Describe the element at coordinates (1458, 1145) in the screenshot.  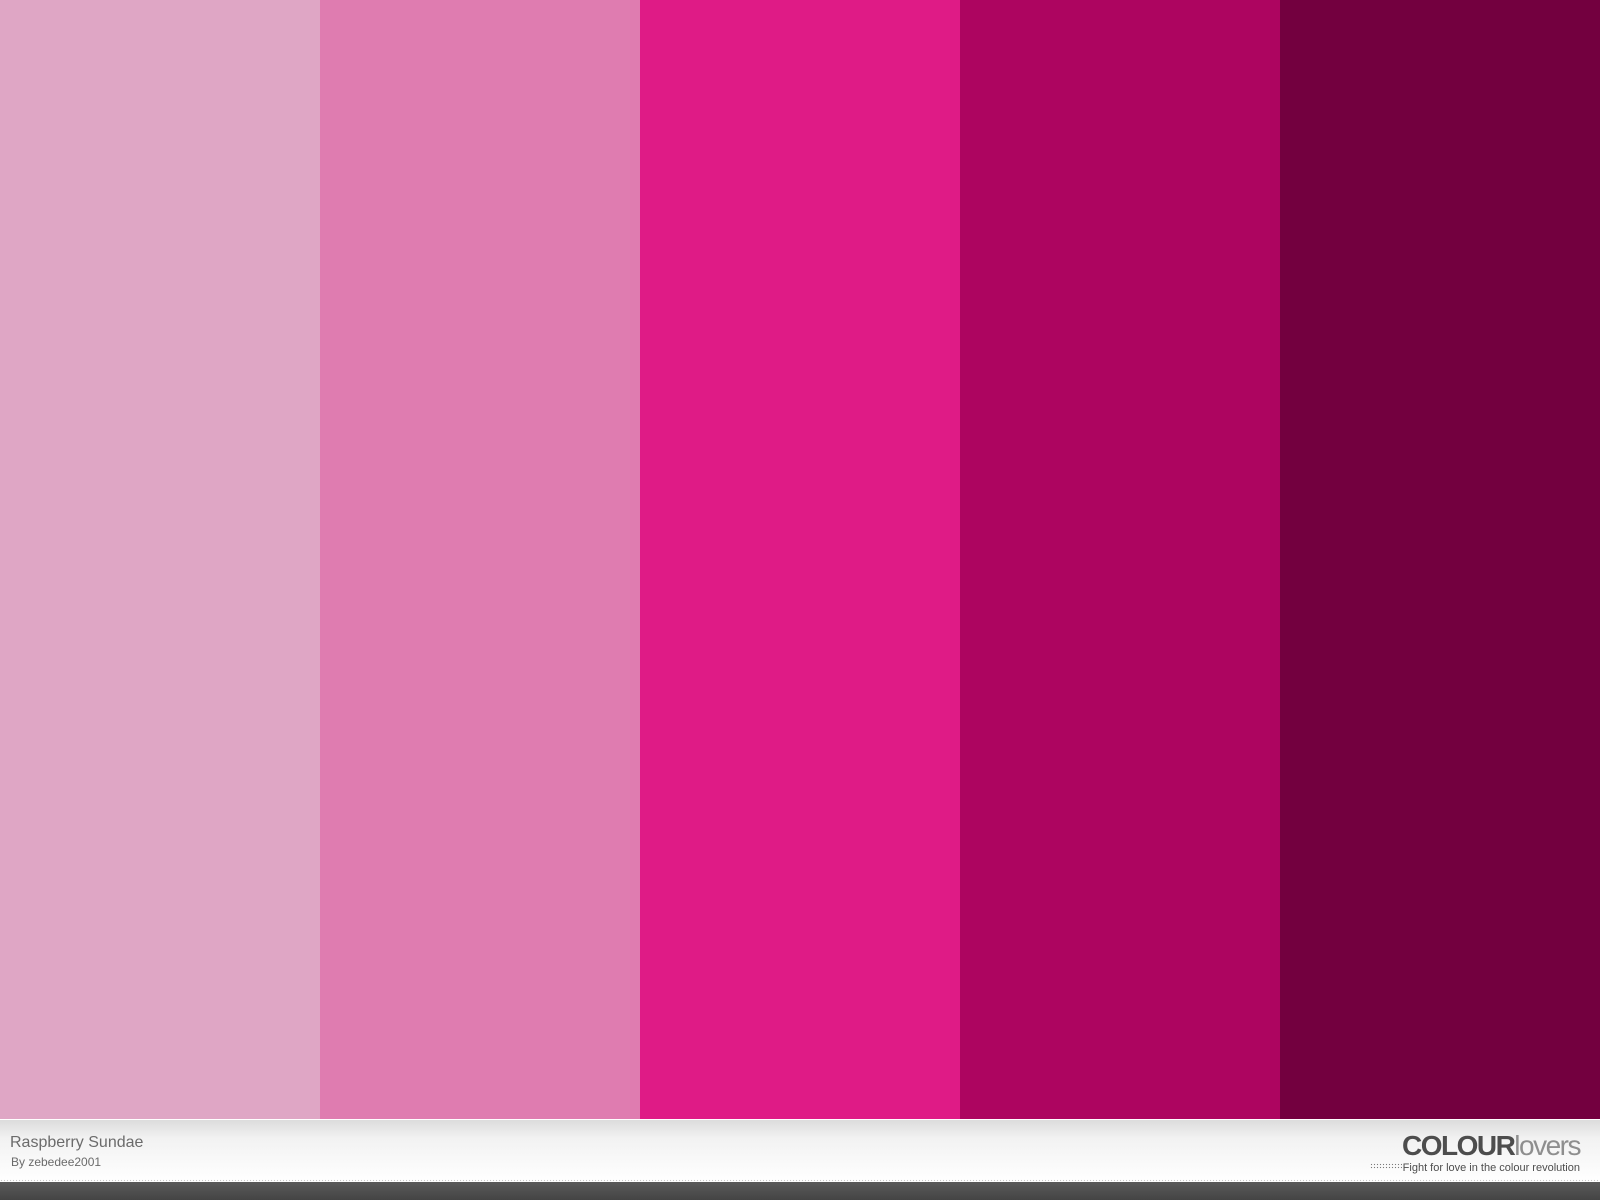
I see `logo-wordmark-bold: COLOUR` at that location.